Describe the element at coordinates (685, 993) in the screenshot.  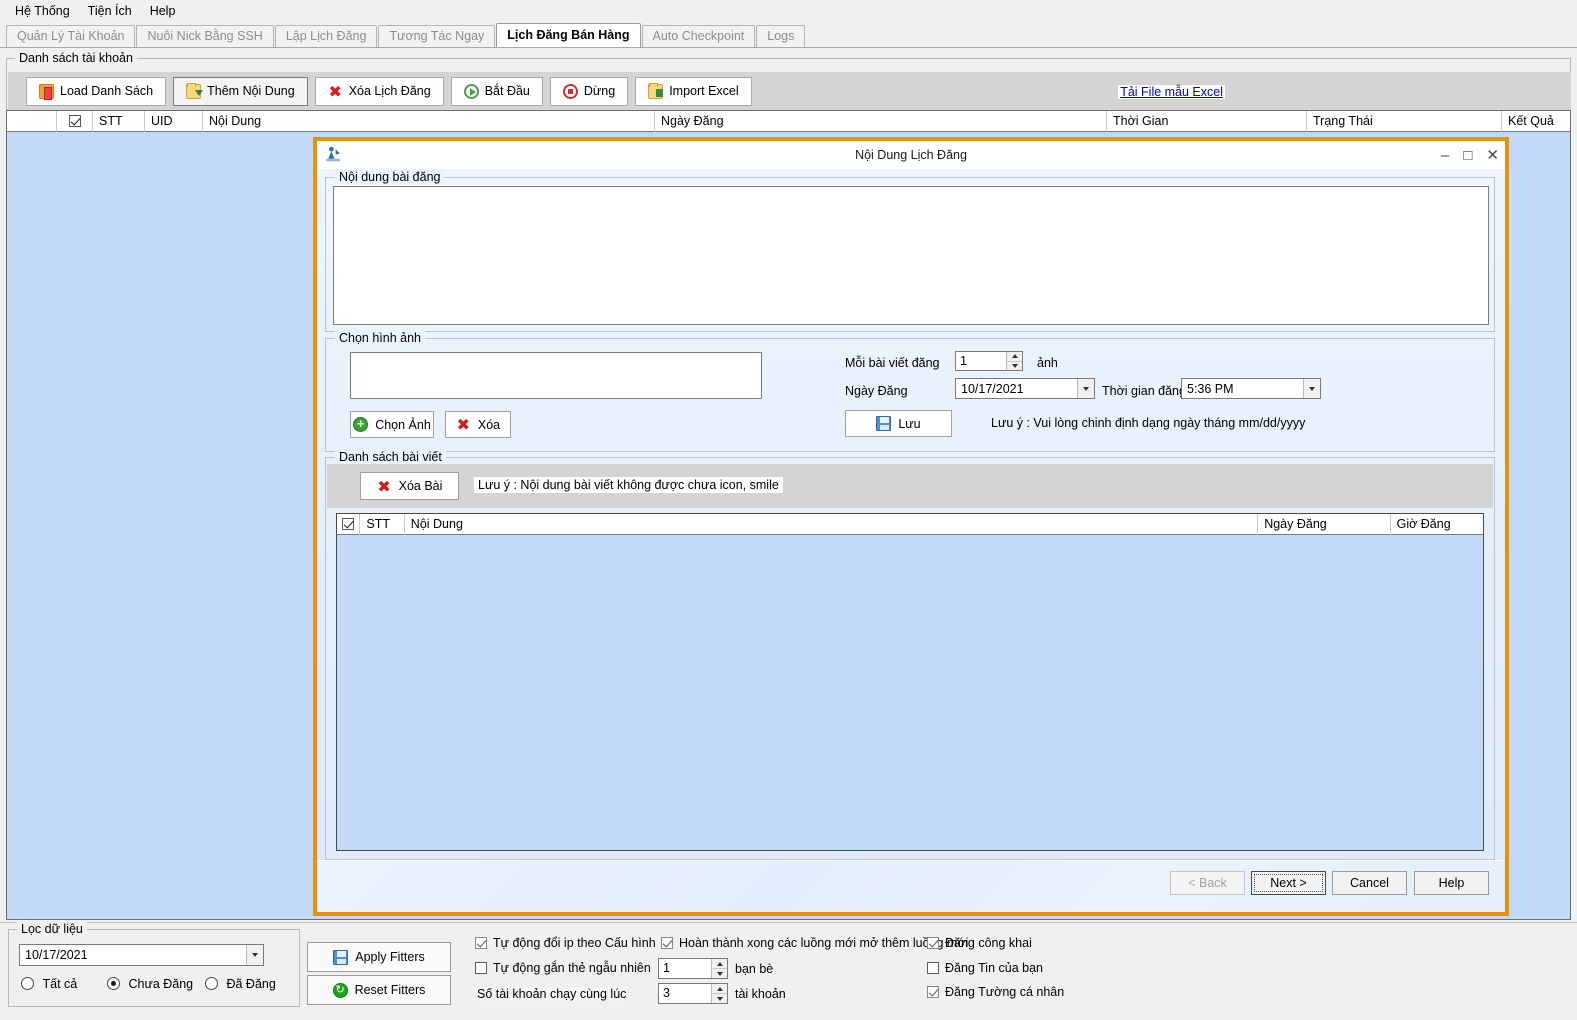
I see `accounts-value: 3` at that location.